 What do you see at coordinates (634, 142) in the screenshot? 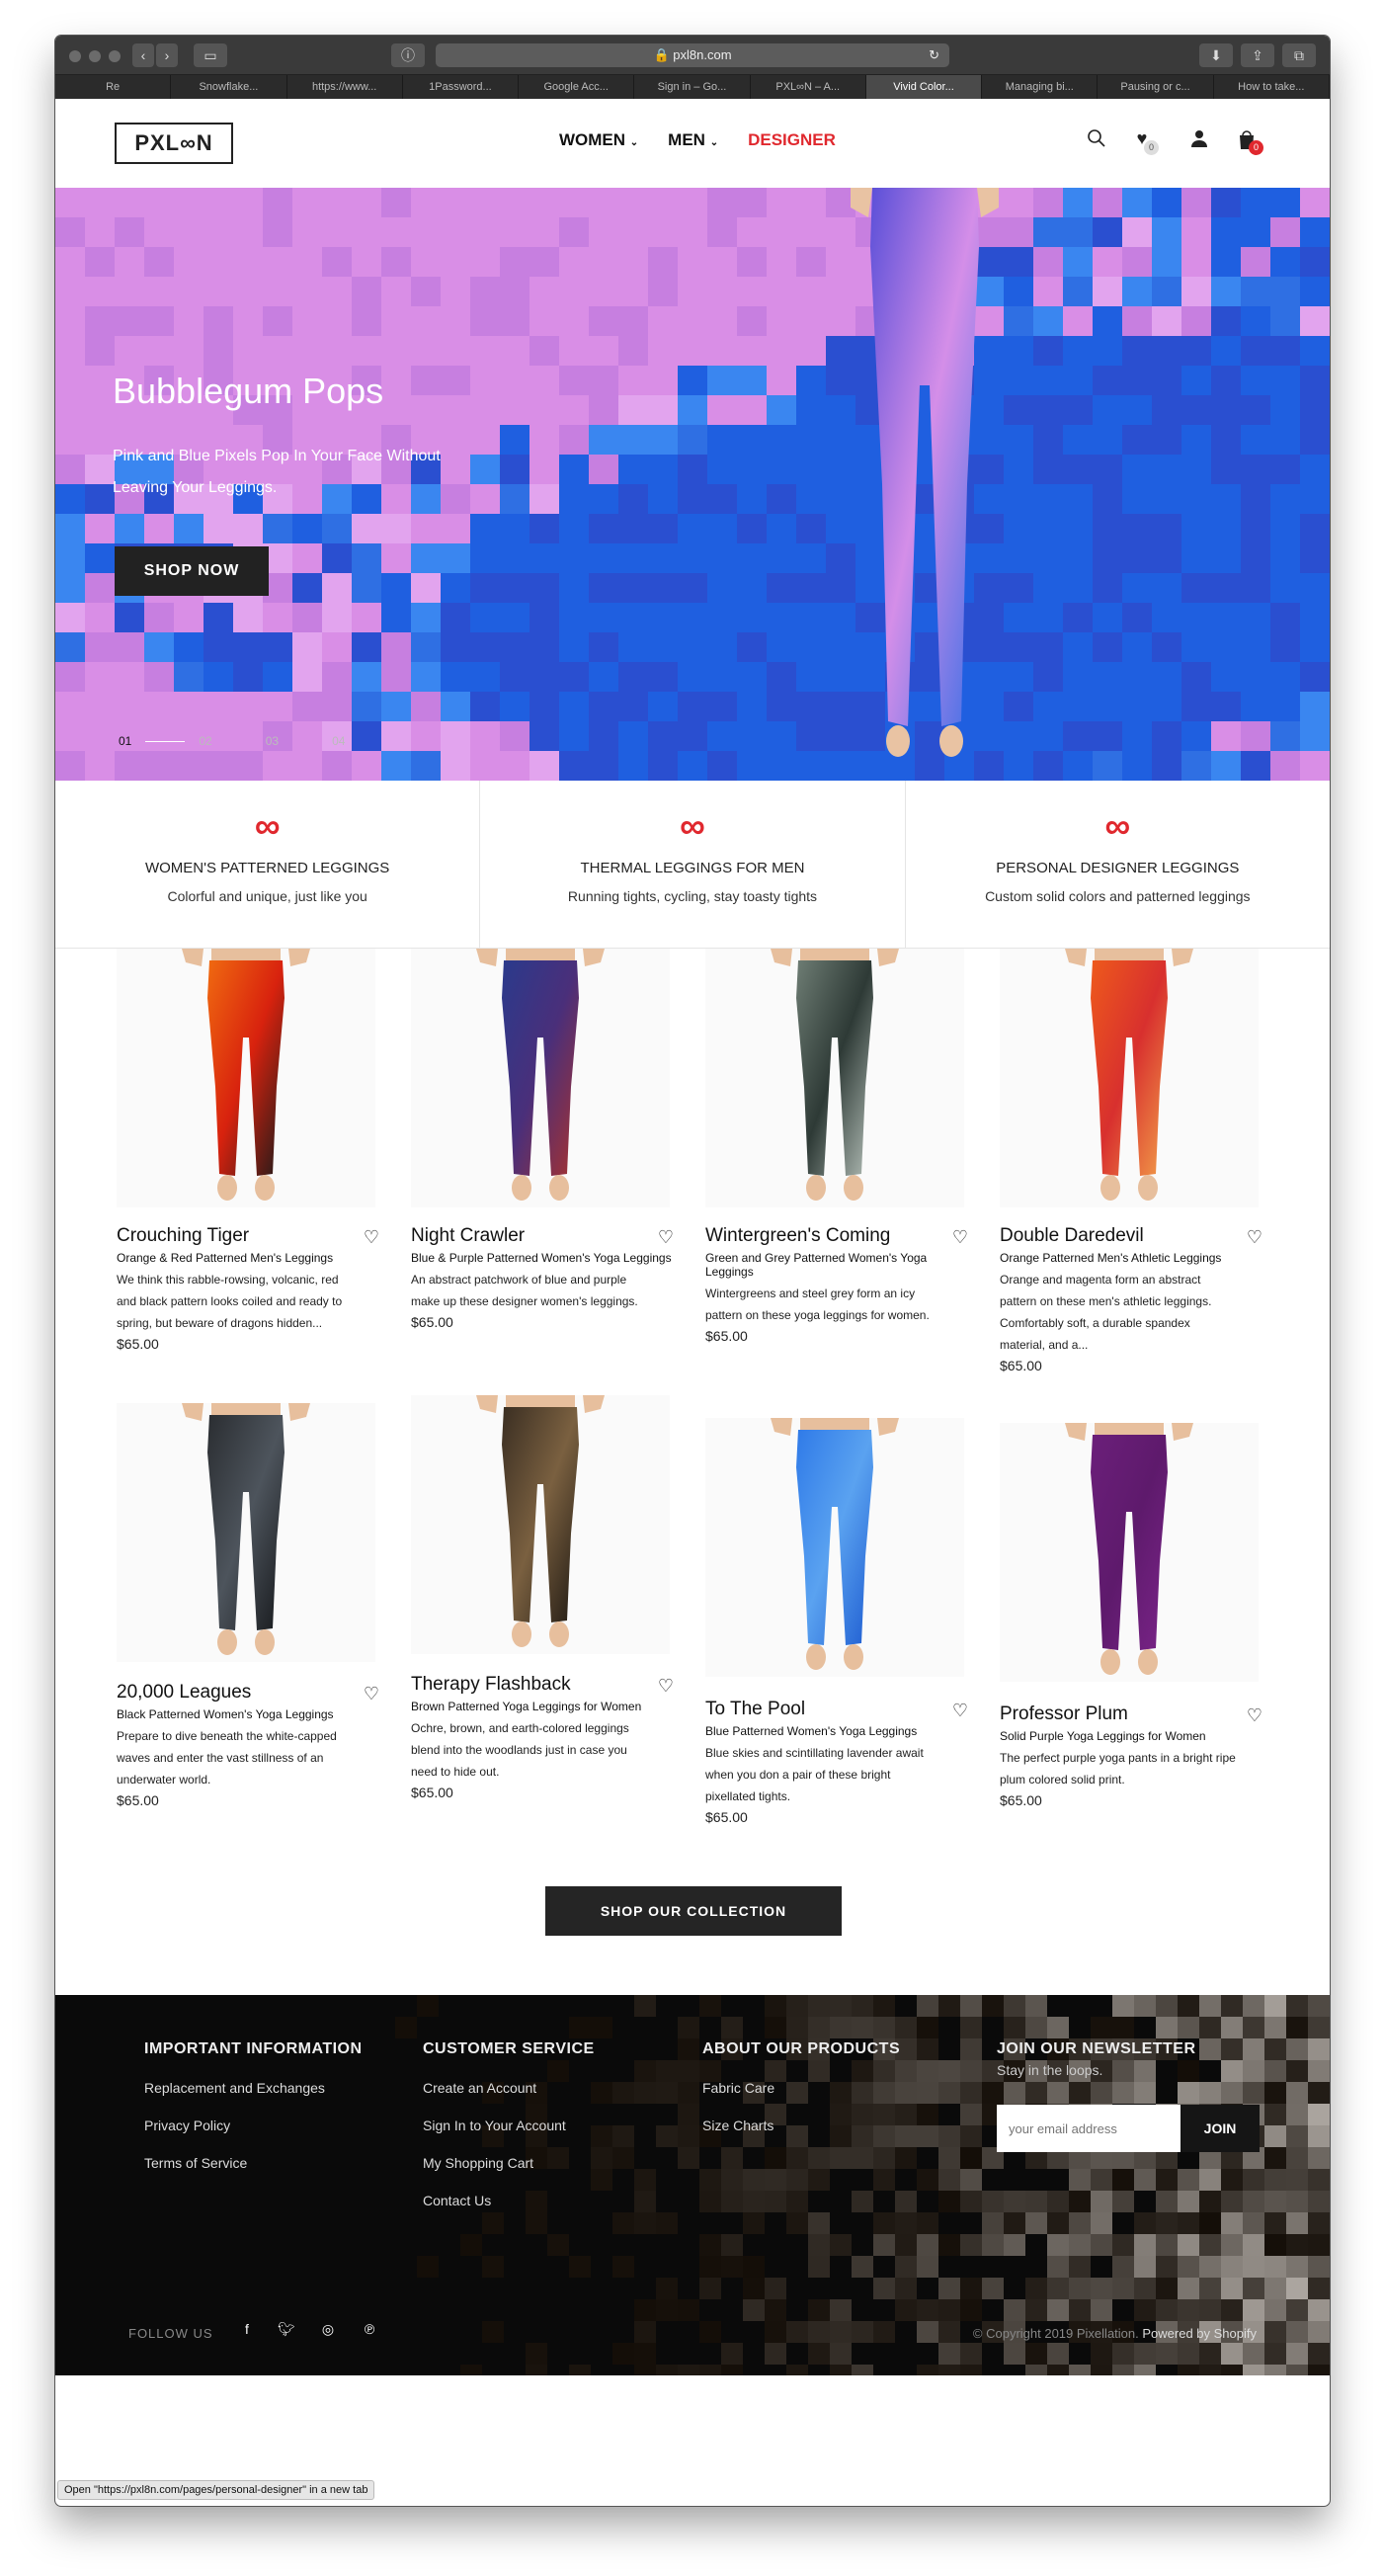
I see `chevron-down-icon: ⌄` at bounding box center [634, 142].